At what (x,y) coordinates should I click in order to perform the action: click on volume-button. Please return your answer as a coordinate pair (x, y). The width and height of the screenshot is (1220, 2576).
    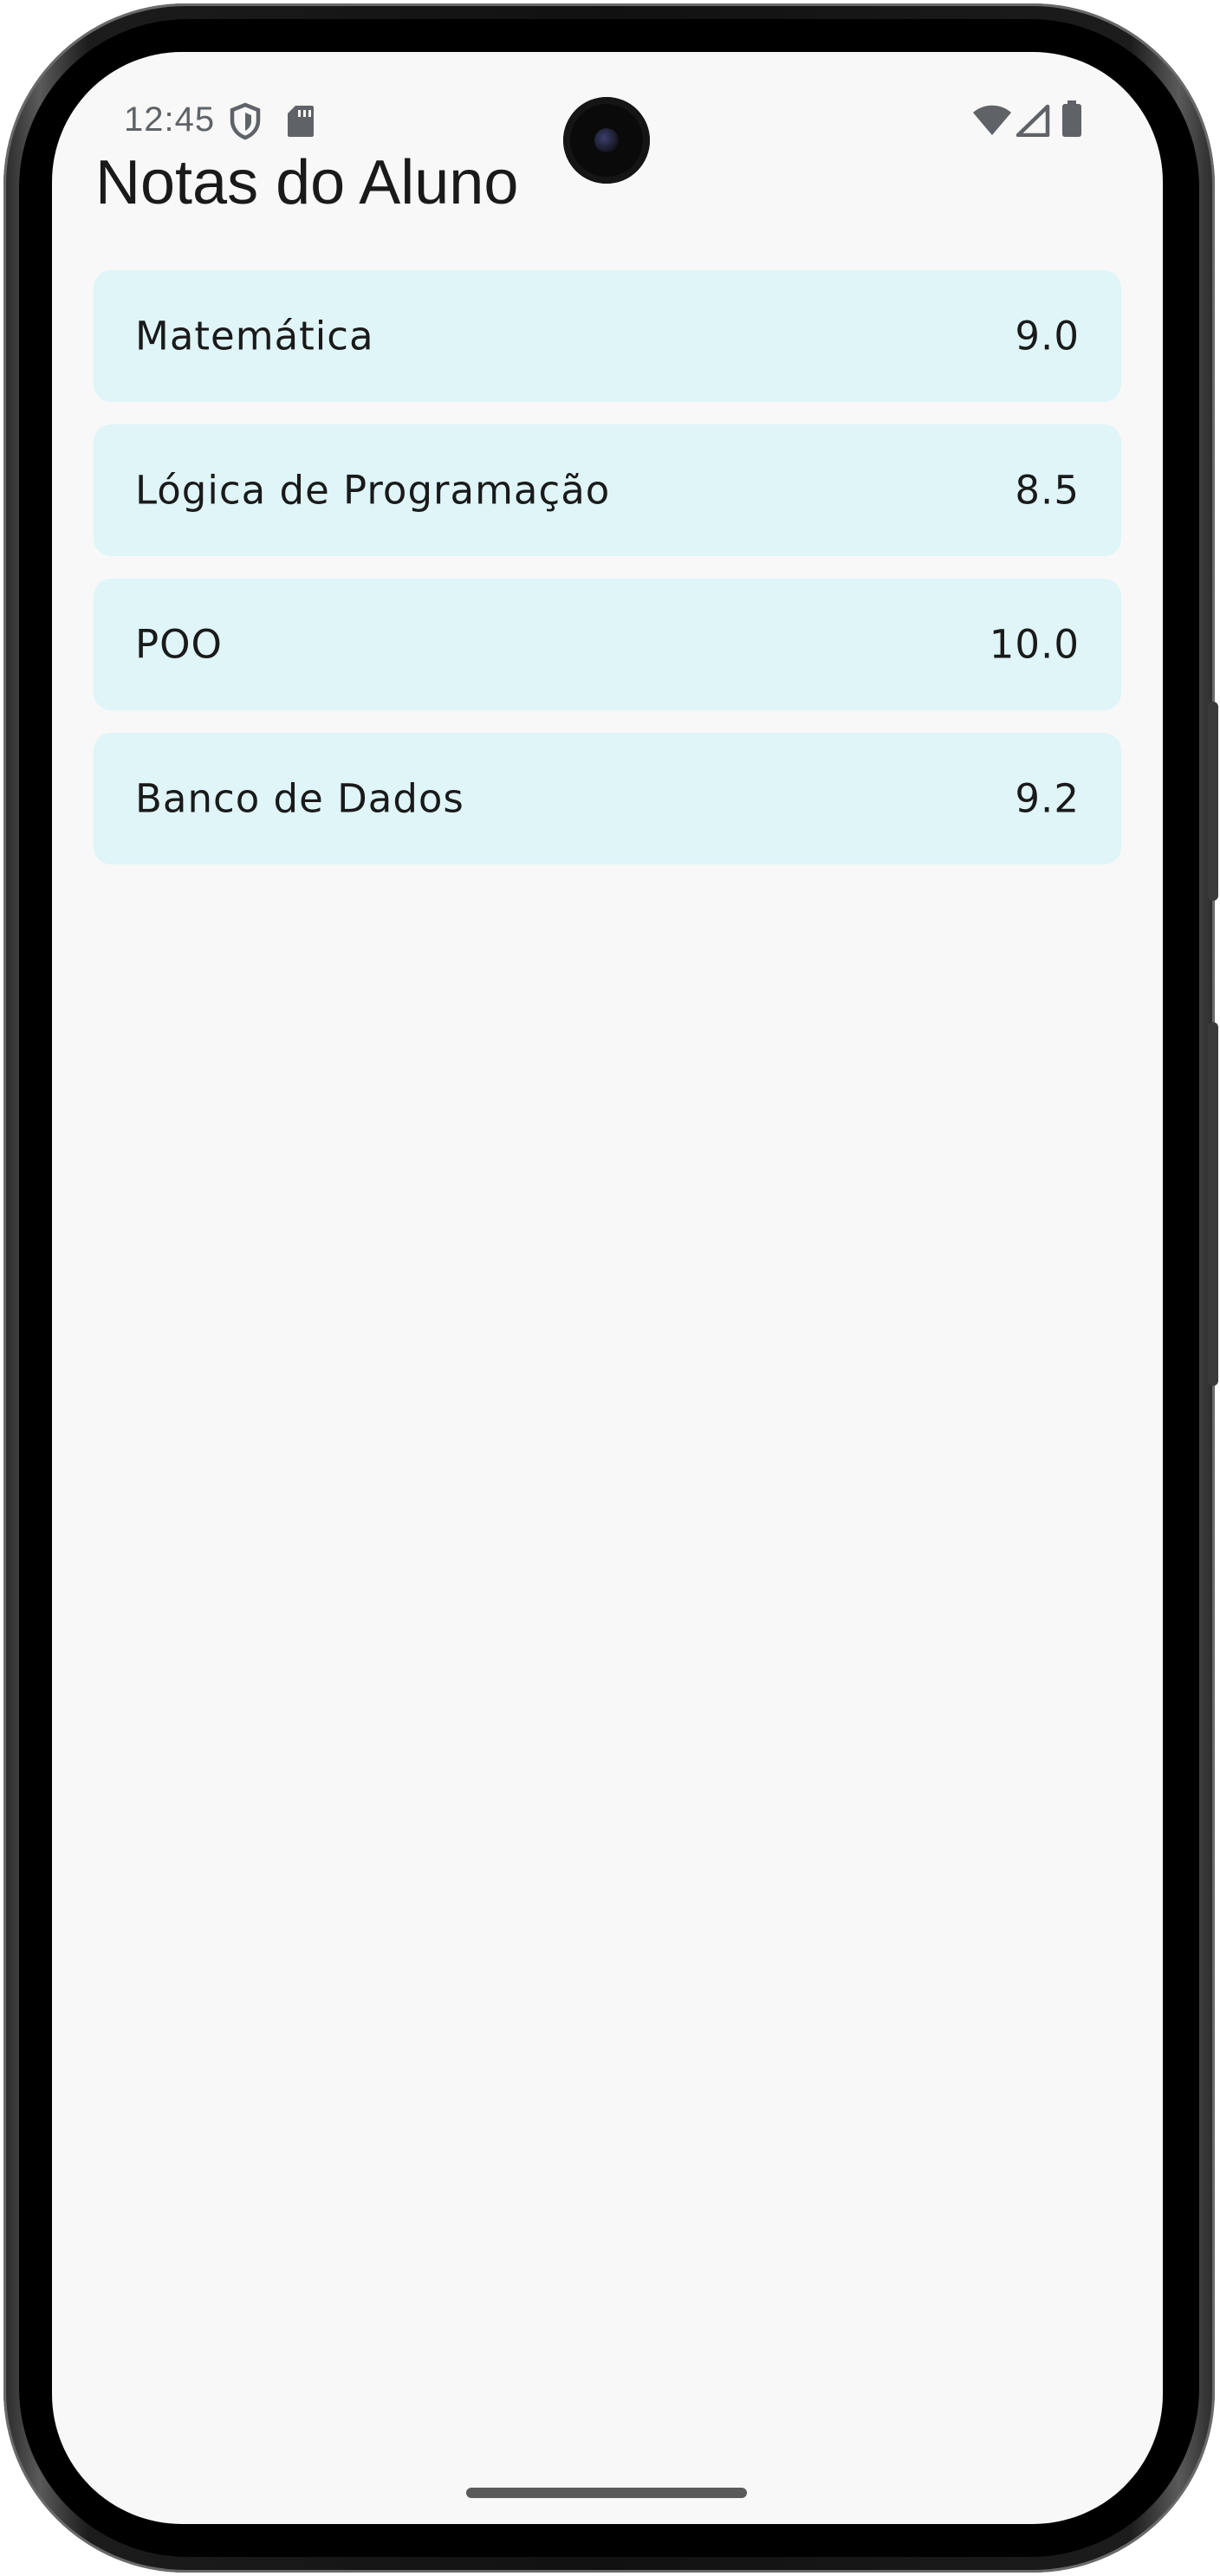
    Looking at the image, I should click on (1213, 801).